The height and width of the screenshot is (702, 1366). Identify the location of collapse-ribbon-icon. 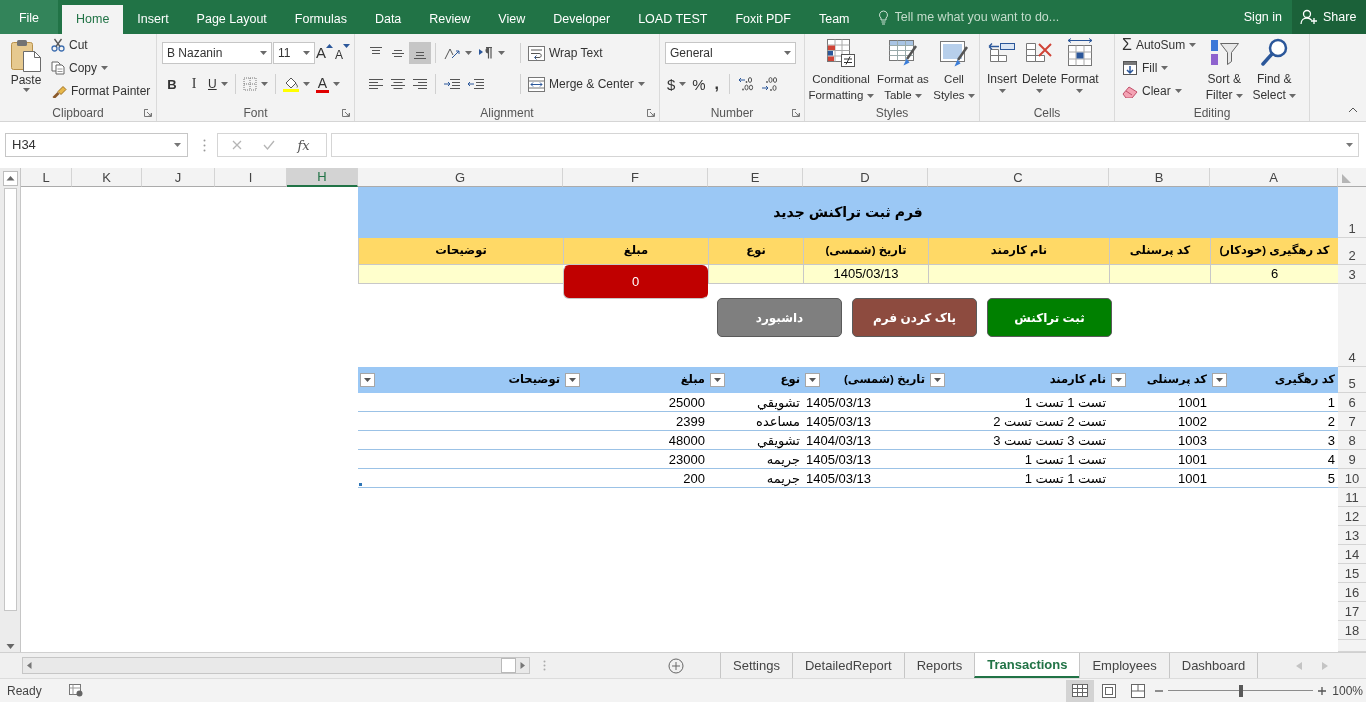
(1353, 110).